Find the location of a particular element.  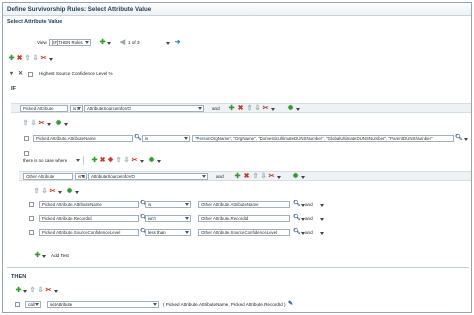

inner-cut-icon: ✂ is located at coordinates (52, 191).